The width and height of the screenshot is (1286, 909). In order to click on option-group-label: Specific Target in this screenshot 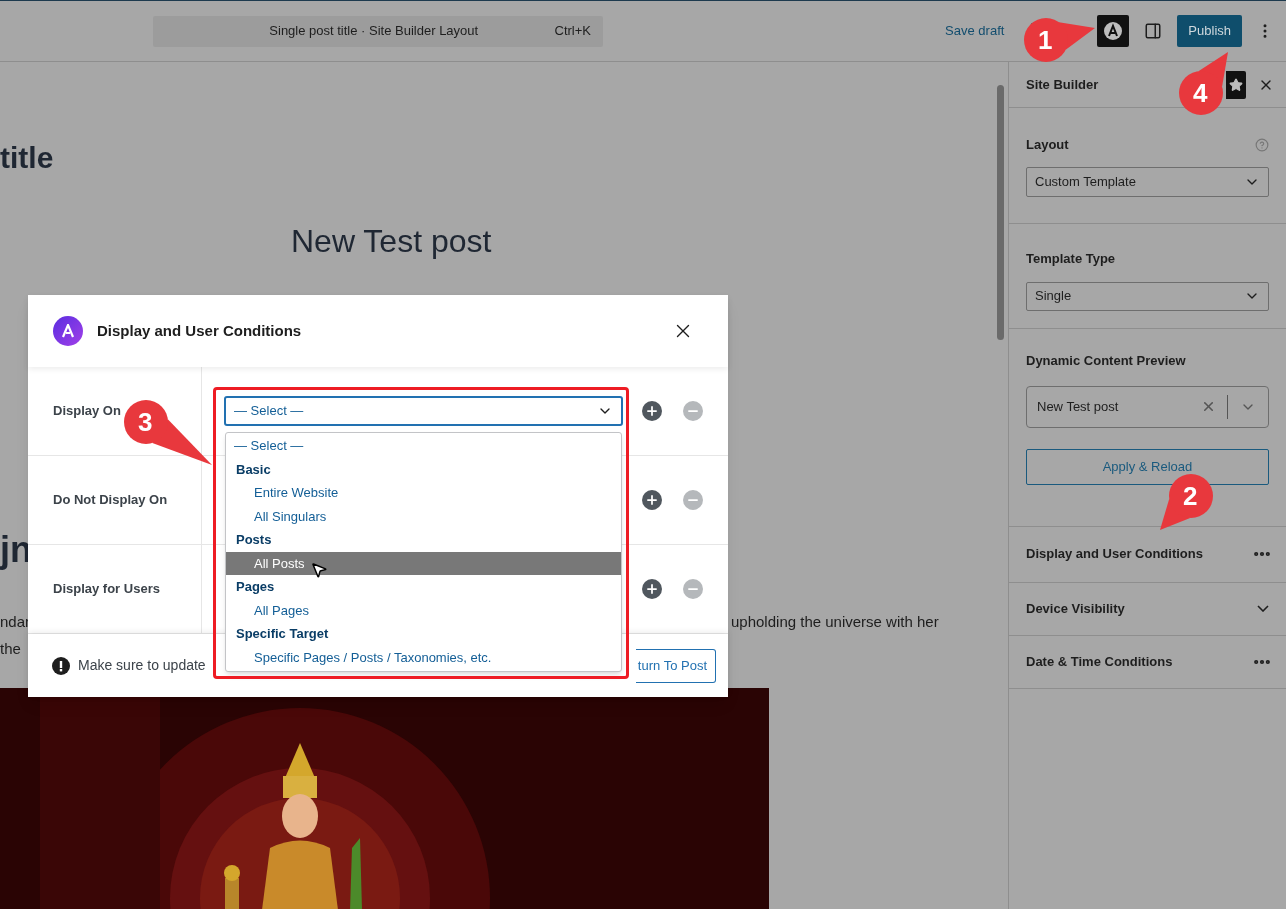, I will do `click(282, 634)`.